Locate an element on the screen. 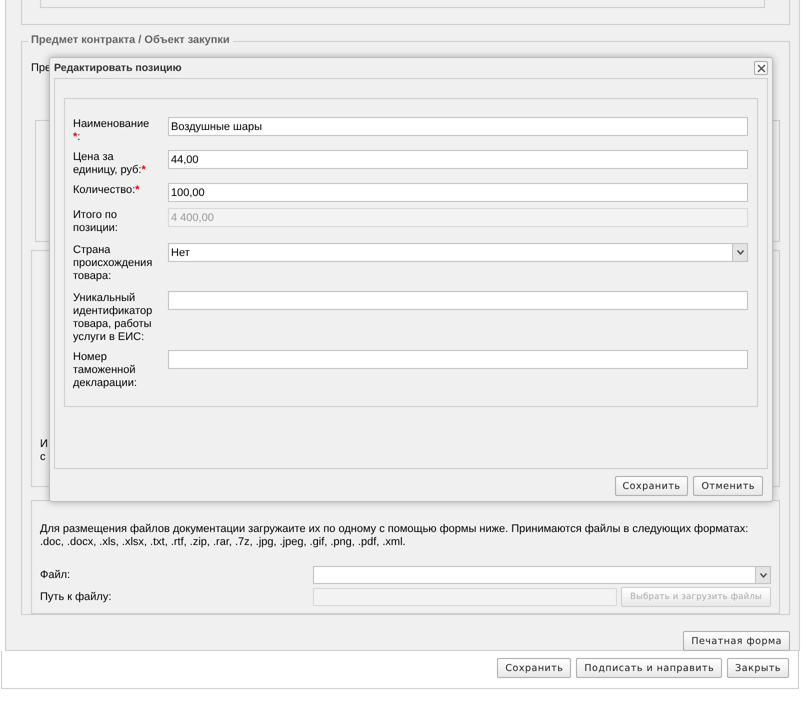  field-label: Количество:* is located at coordinates (106, 190).